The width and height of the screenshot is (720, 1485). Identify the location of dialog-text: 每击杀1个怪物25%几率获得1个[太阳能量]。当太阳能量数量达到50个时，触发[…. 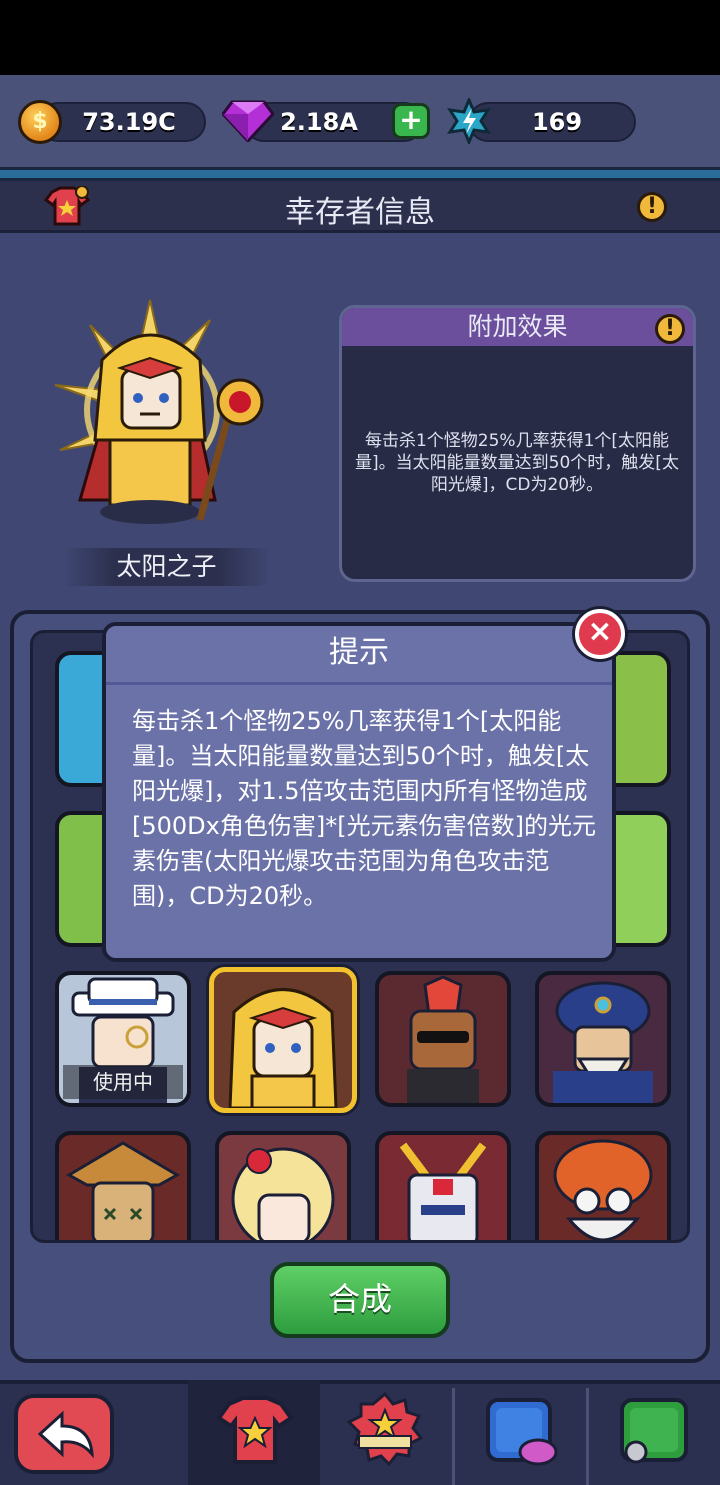
(364, 808).